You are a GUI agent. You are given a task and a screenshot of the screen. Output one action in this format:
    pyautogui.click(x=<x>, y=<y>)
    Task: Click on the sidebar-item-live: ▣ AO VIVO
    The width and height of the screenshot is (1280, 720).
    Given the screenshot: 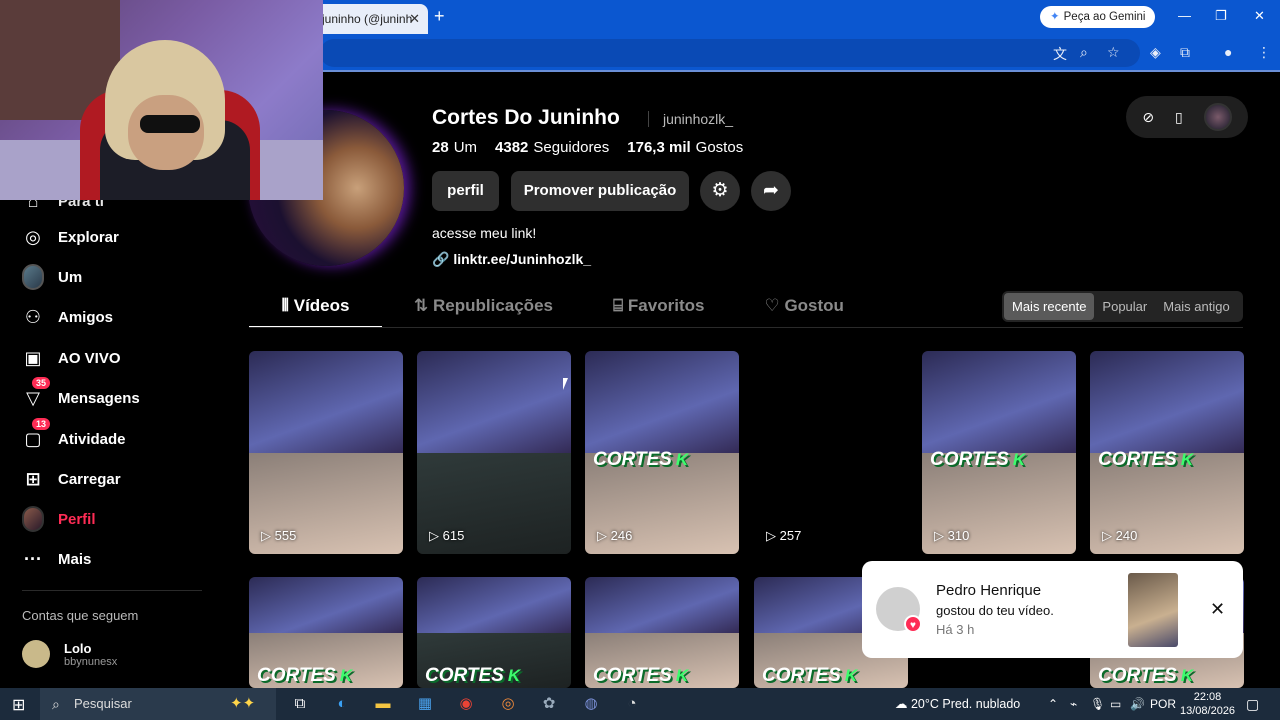 What is the action you would take?
    pyautogui.click(x=71, y=358)
    